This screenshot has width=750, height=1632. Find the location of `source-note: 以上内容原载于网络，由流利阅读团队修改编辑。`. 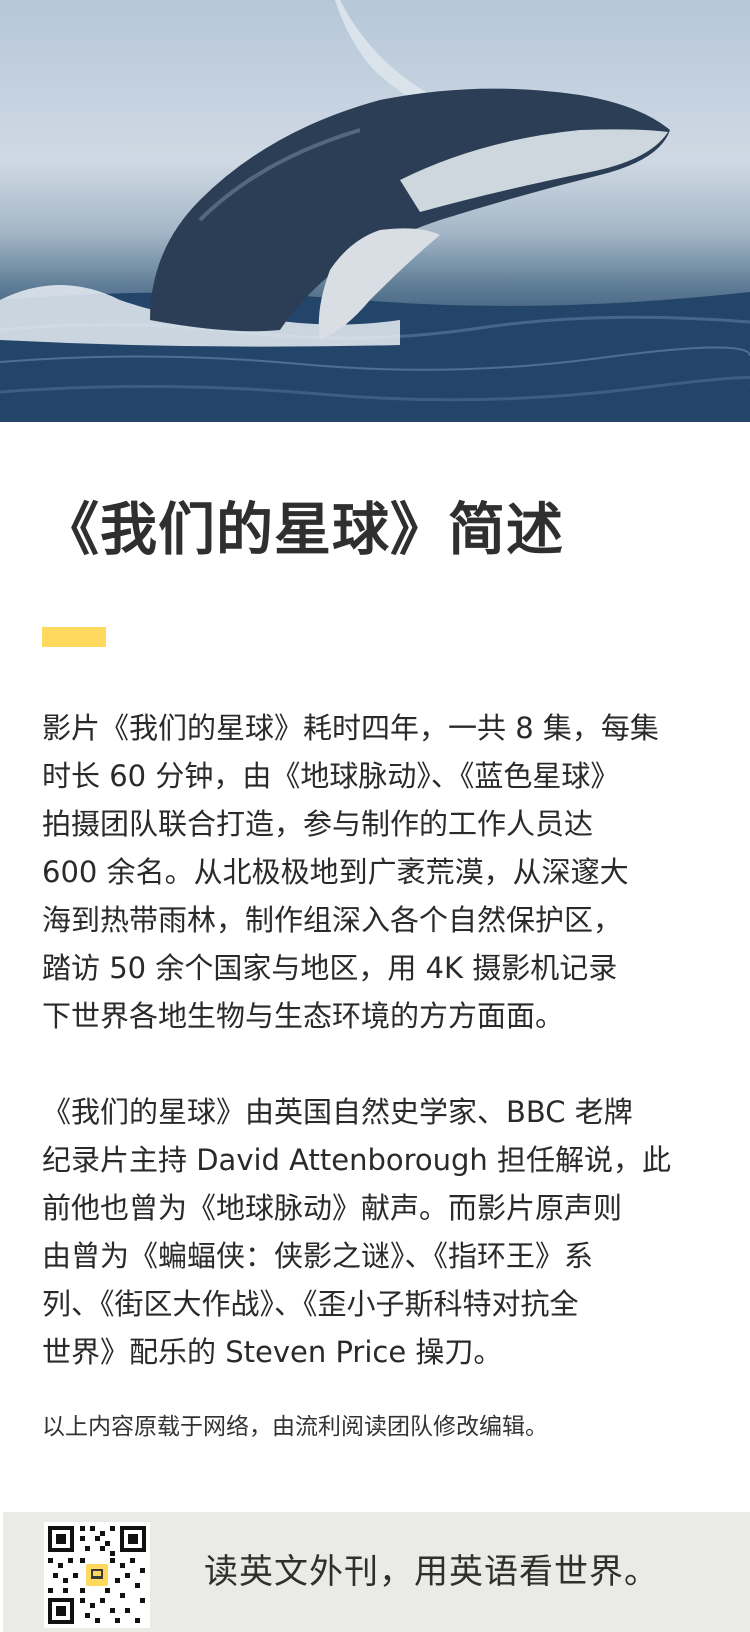

source-note: 以上内容原载于网络，由流利阅读团队修改编辑。 is located at coordinates (295, 1427).